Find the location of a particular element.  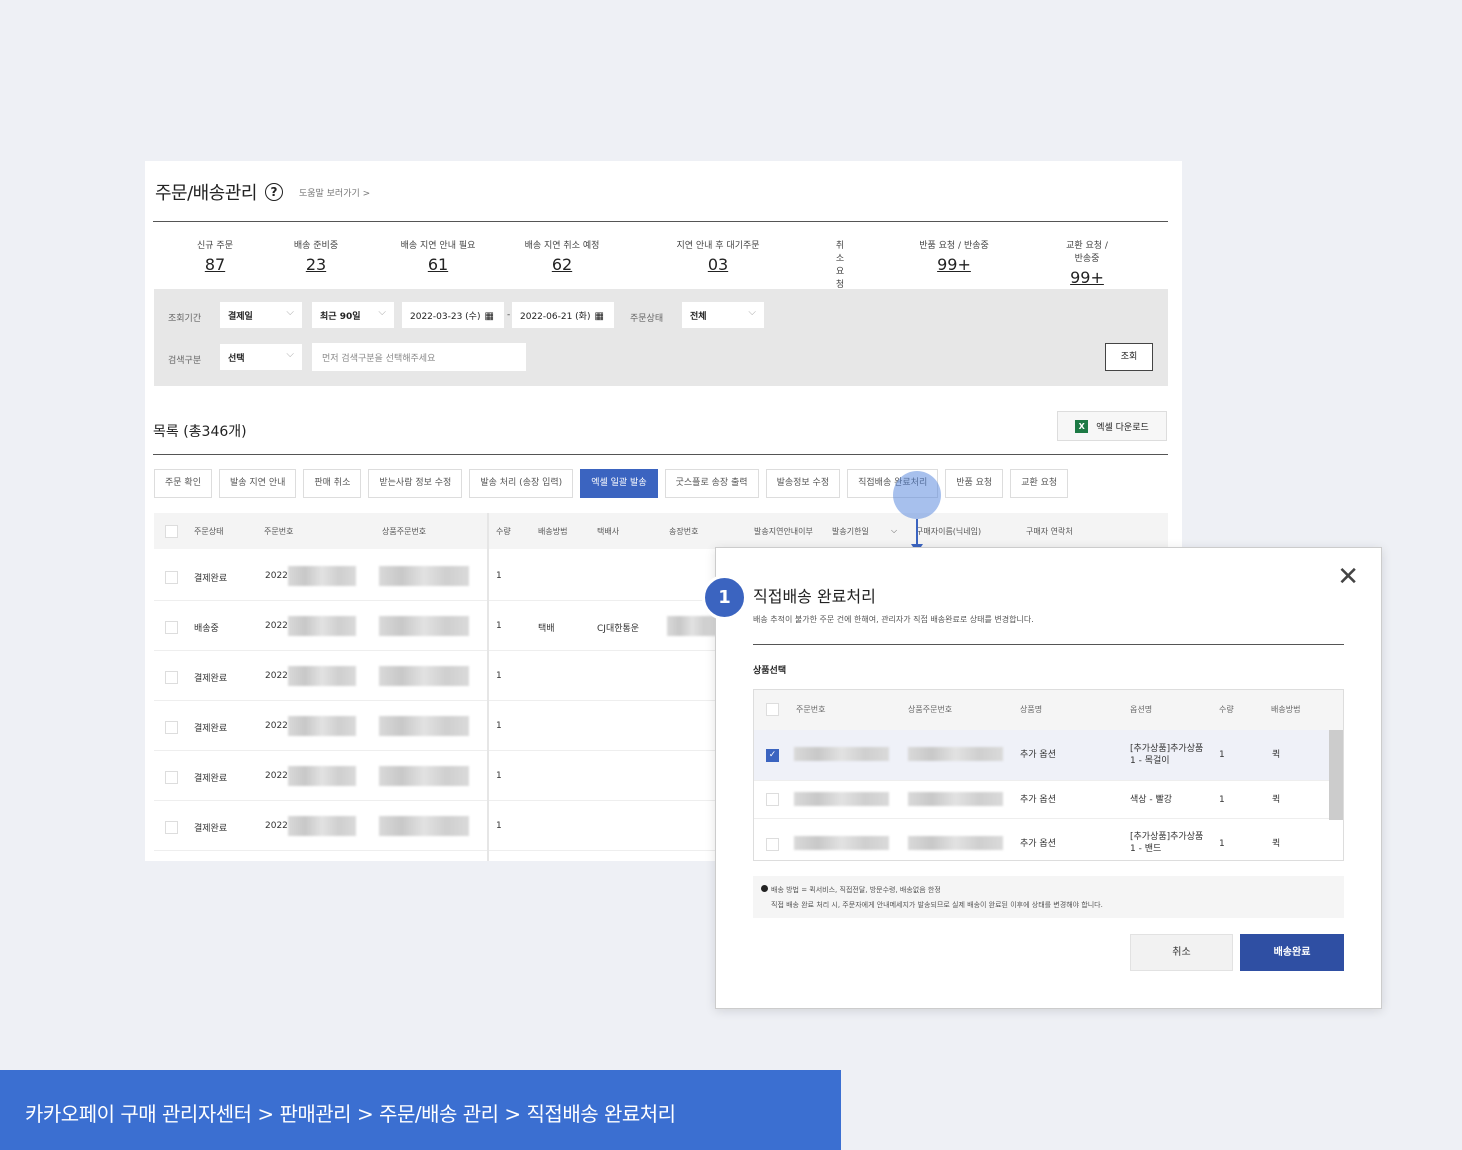

stat-delay-notice: 배송 지연 안내 필요 61 is located at coordinates (438, 260).